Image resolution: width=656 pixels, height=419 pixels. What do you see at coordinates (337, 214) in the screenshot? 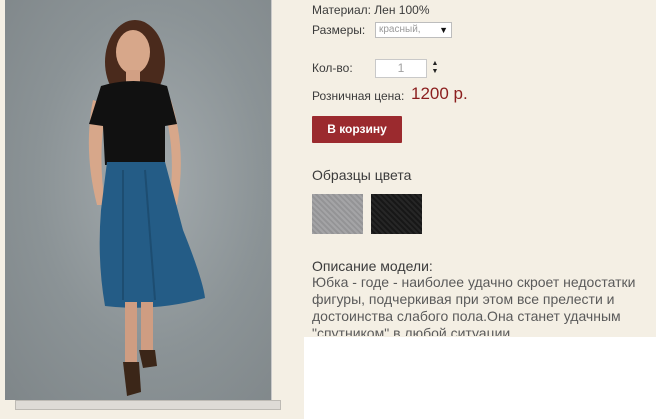
I see `swatch-gray` at bounding box center [337, 214].